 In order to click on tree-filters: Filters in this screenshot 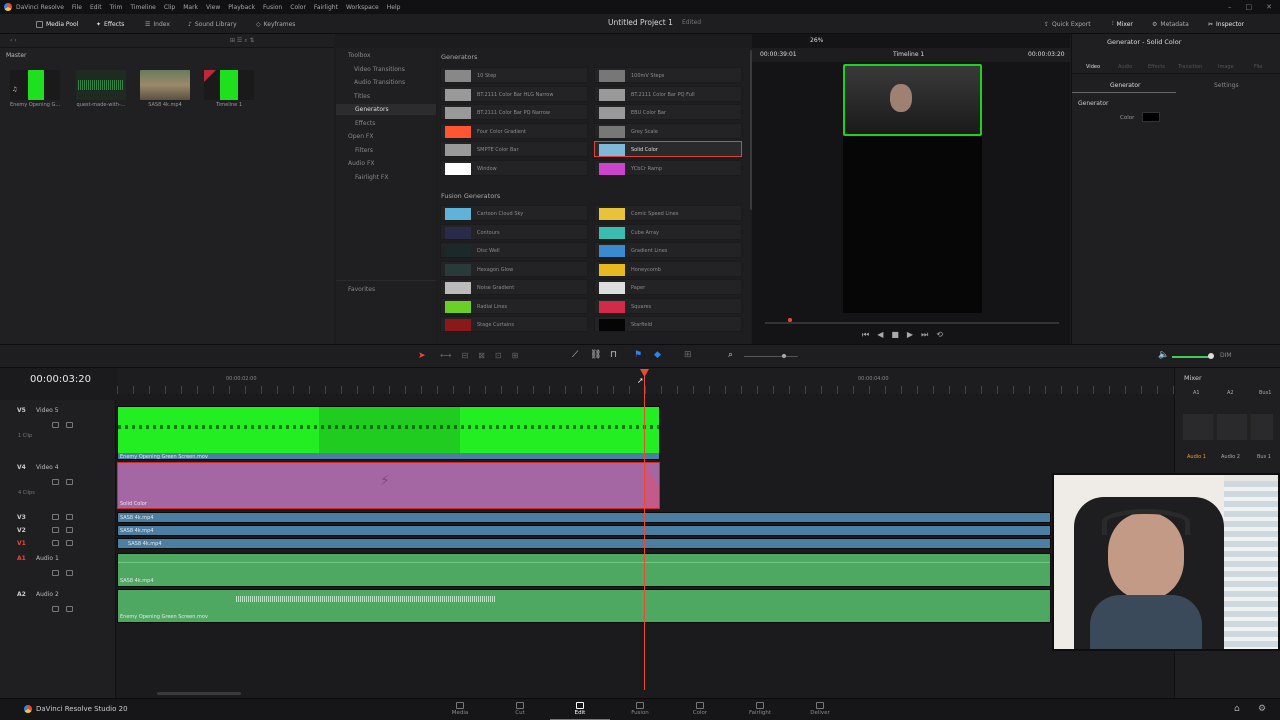, I will do `click(364, 150)`.